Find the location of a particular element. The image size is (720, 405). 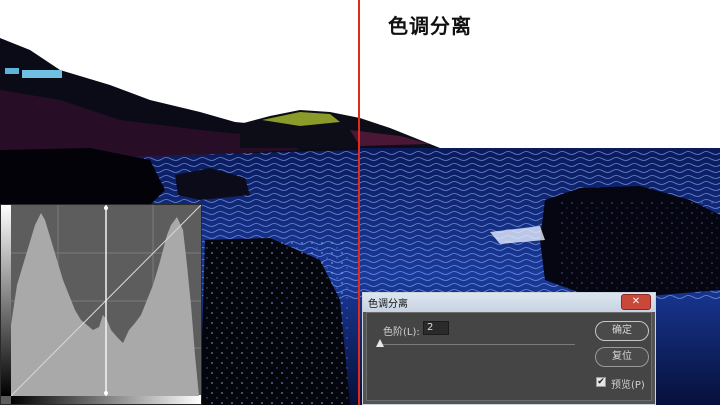

curves-histogram-panel is located at coordinates (101, 304).